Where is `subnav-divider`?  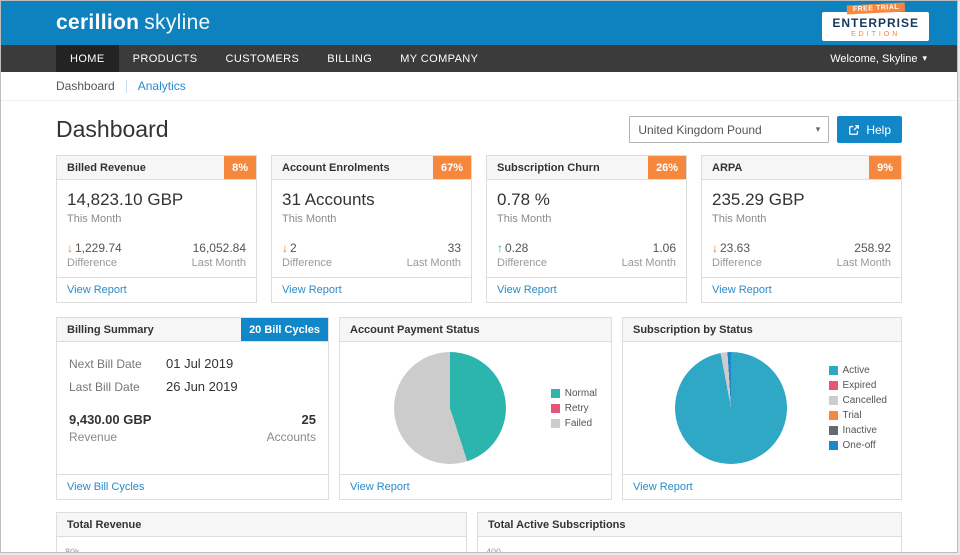 subnav-divider is located at coordinates (126, 86).